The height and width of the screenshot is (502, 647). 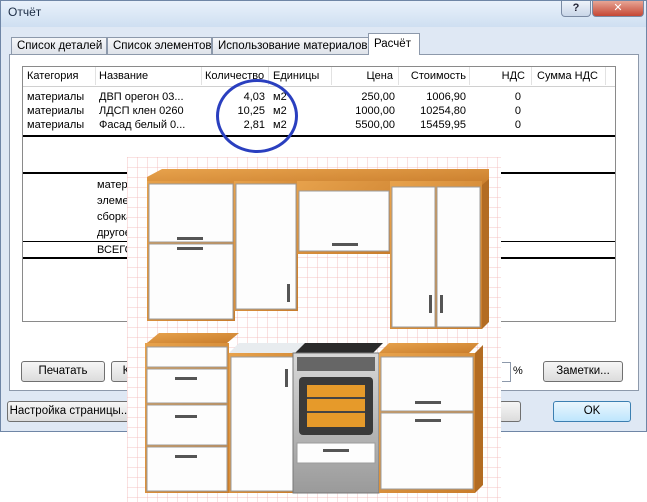 What do you see at coordinates (518, 371) in the screenshot?
I see `percent-sign: %` at bounding box center [518, 371].